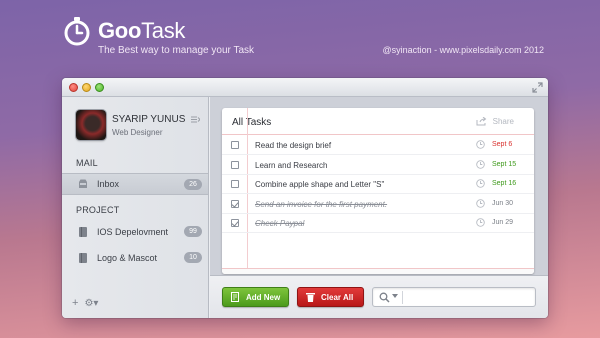 Image resolution: width=600 pixels, height=338 pixels. I want to click on sidebar-item-label: IOS Depelovment, so click(133, 232).